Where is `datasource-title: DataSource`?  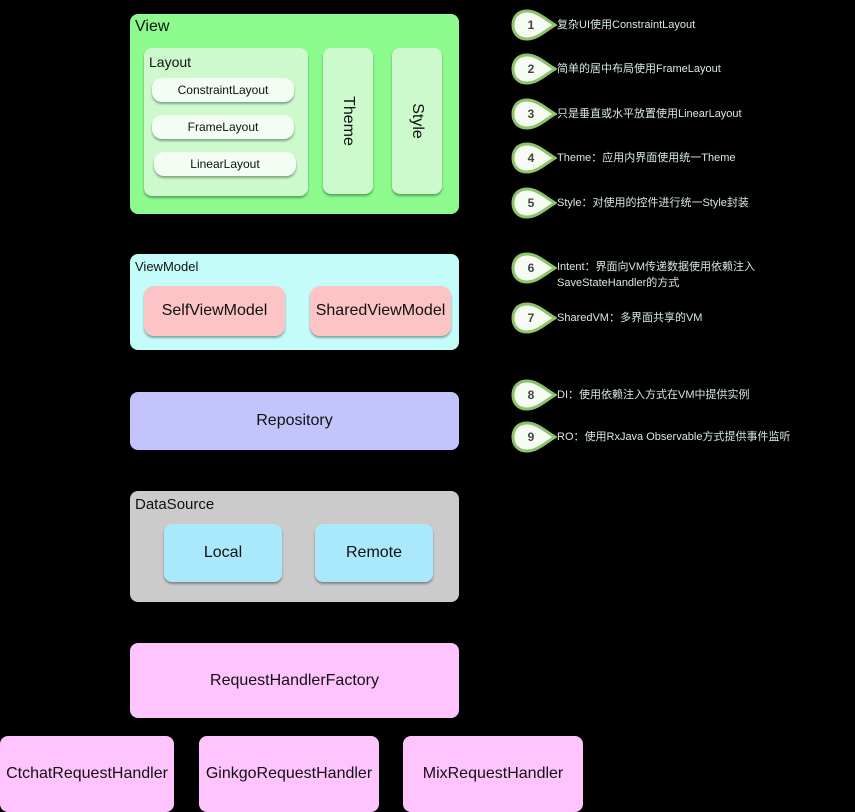
datasource-title: DataSource is located at coordinates (175, 504).